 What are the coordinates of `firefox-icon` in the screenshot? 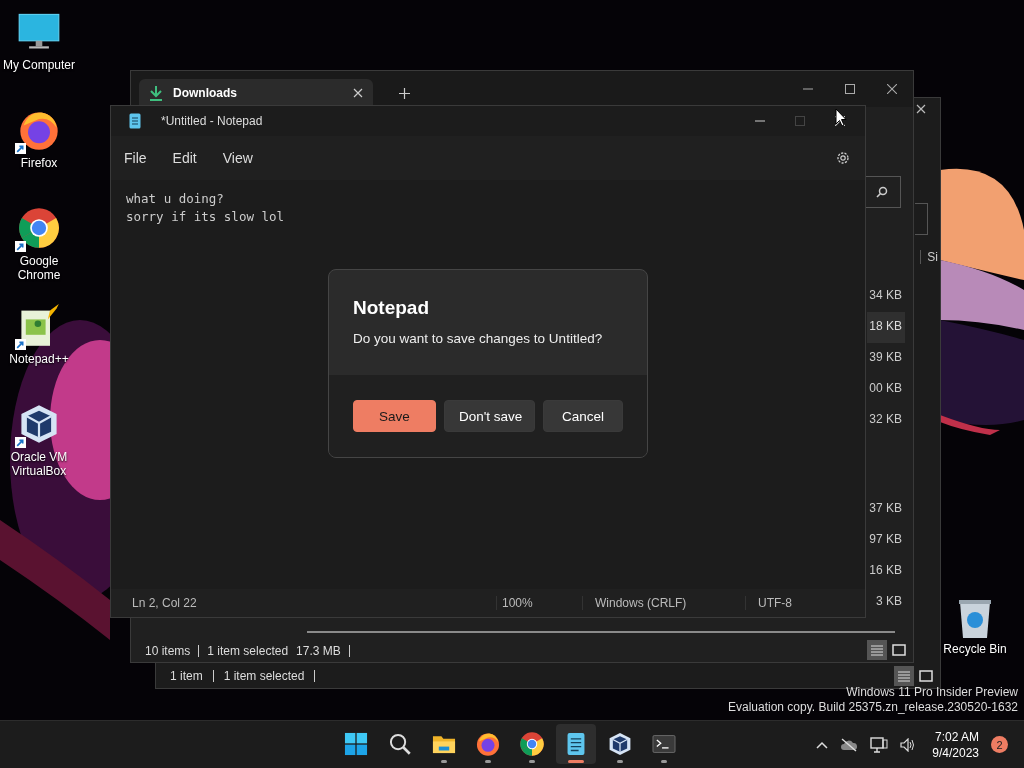 It's located at (488, 744).